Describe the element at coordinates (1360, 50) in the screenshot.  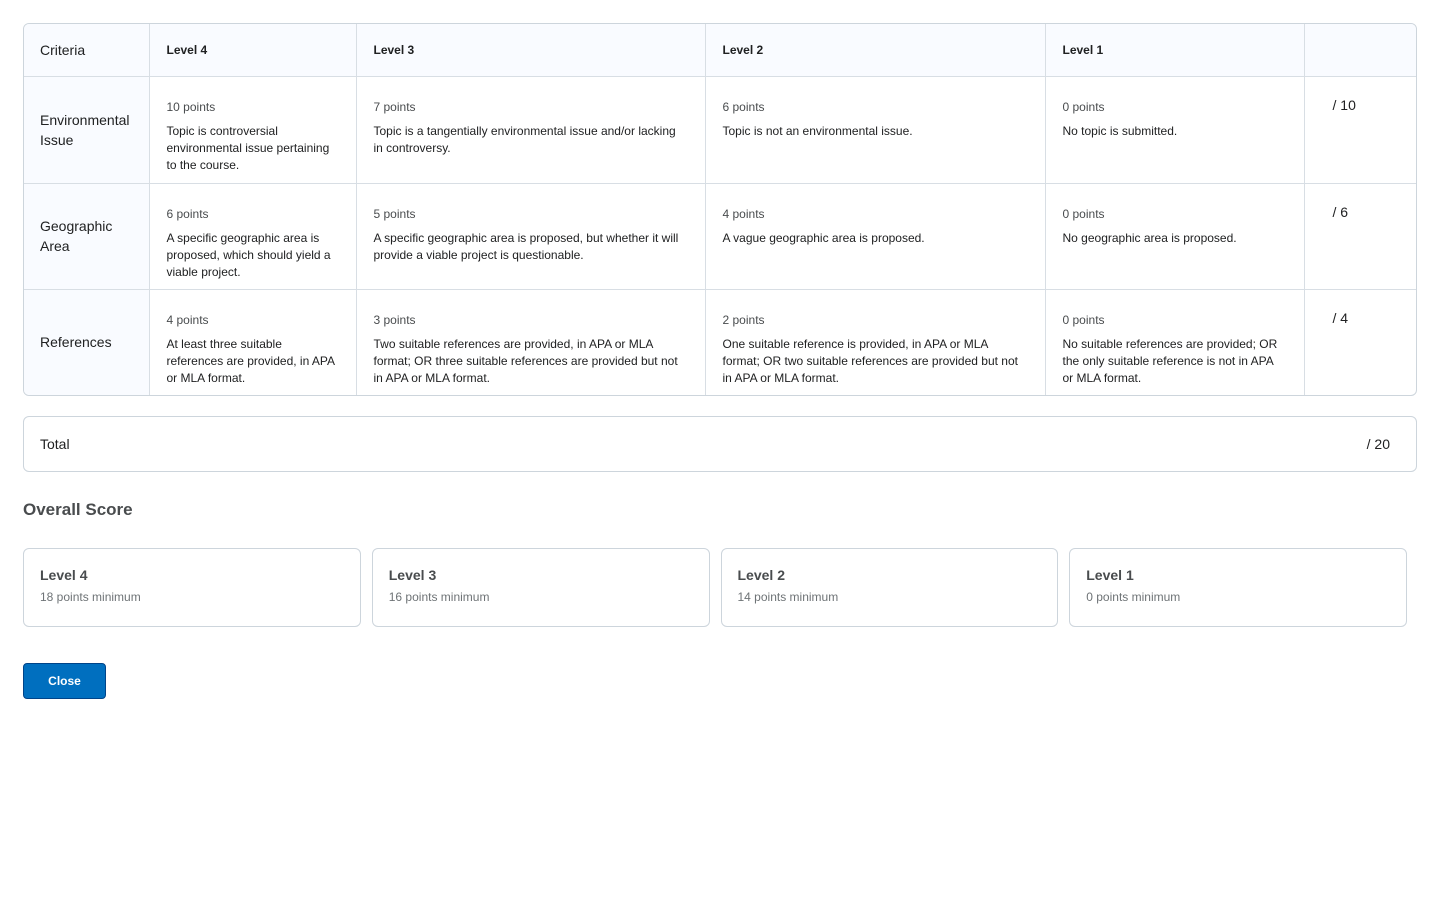
I see `score-column-header` at that location.